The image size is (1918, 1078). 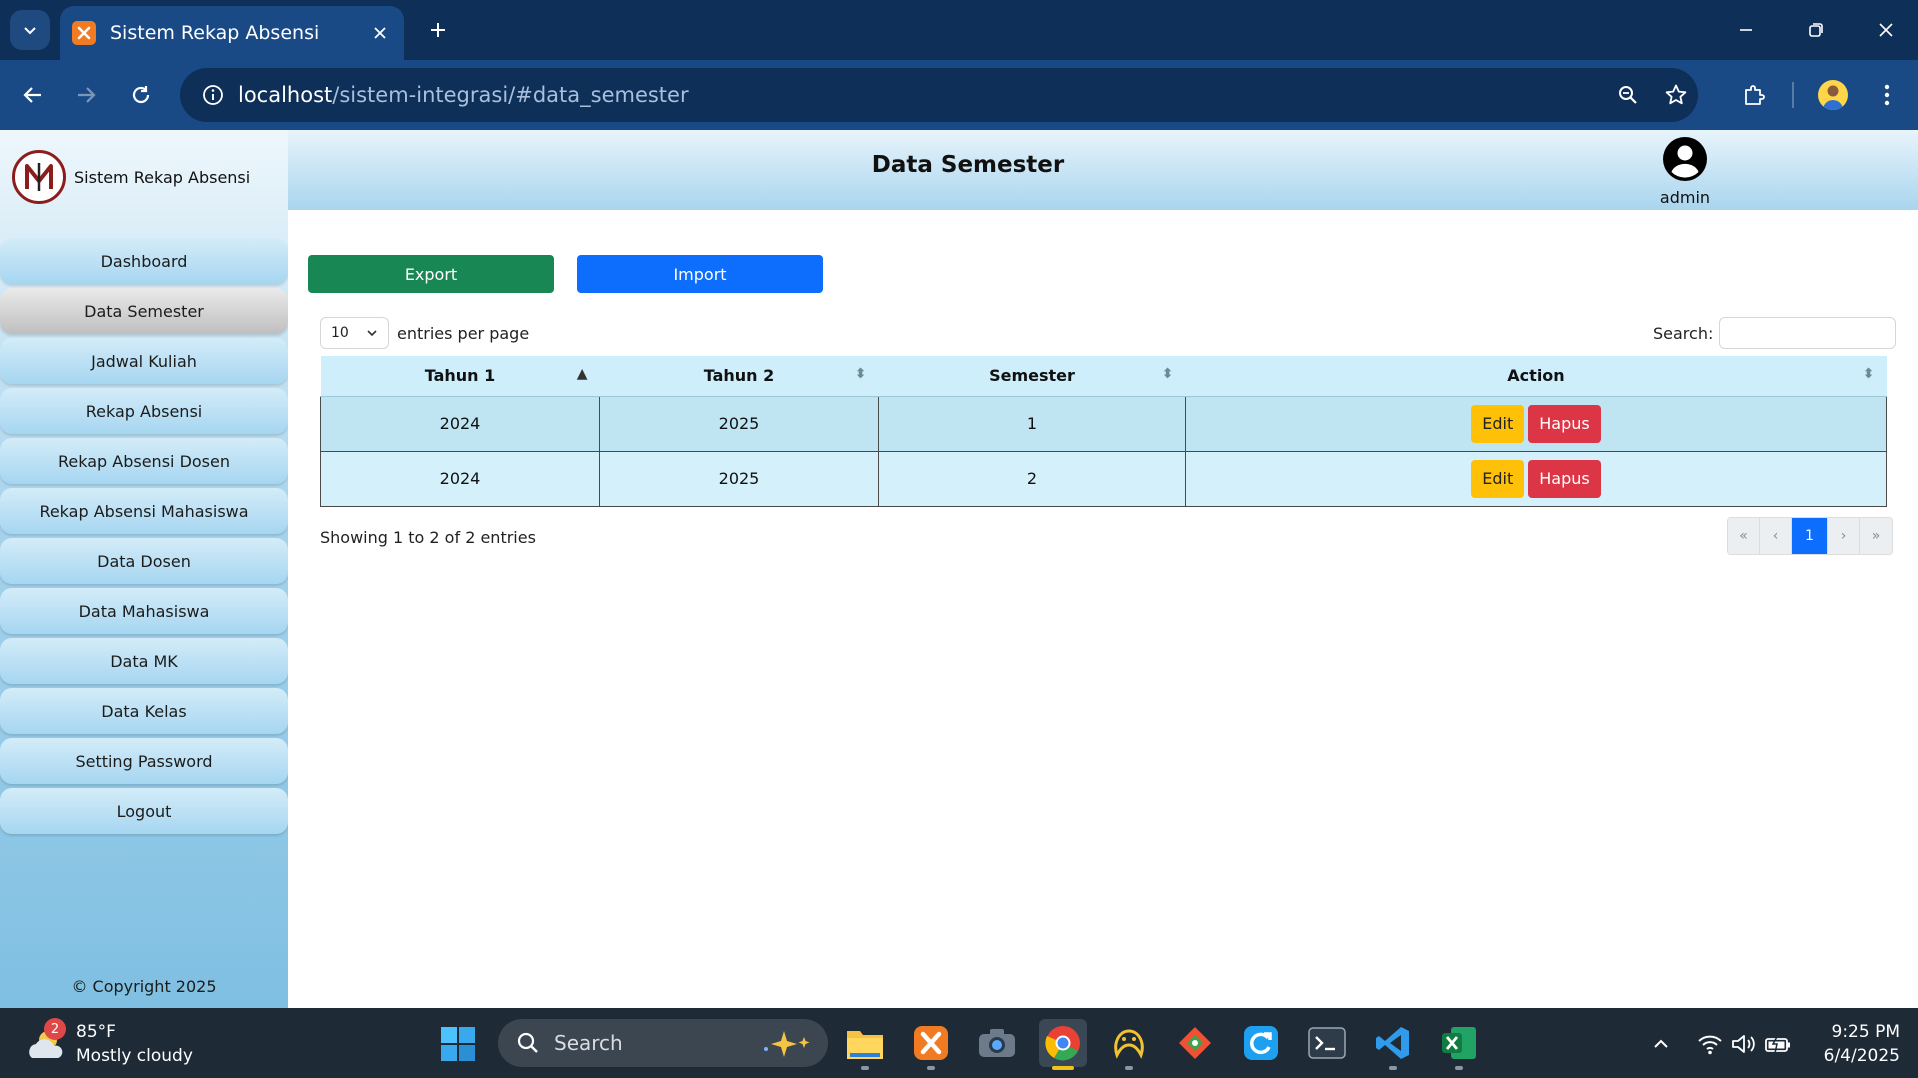 I want to click on column-header-tahun-1: Tahun 1 ▲, so click(x=460, y=376).